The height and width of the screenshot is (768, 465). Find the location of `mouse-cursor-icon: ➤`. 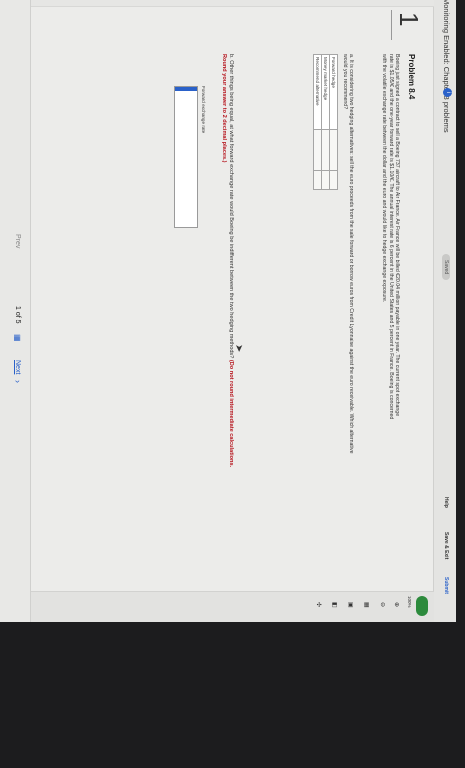

mouse-cursor-icon: ➤ is located at coordinates (238, 348).